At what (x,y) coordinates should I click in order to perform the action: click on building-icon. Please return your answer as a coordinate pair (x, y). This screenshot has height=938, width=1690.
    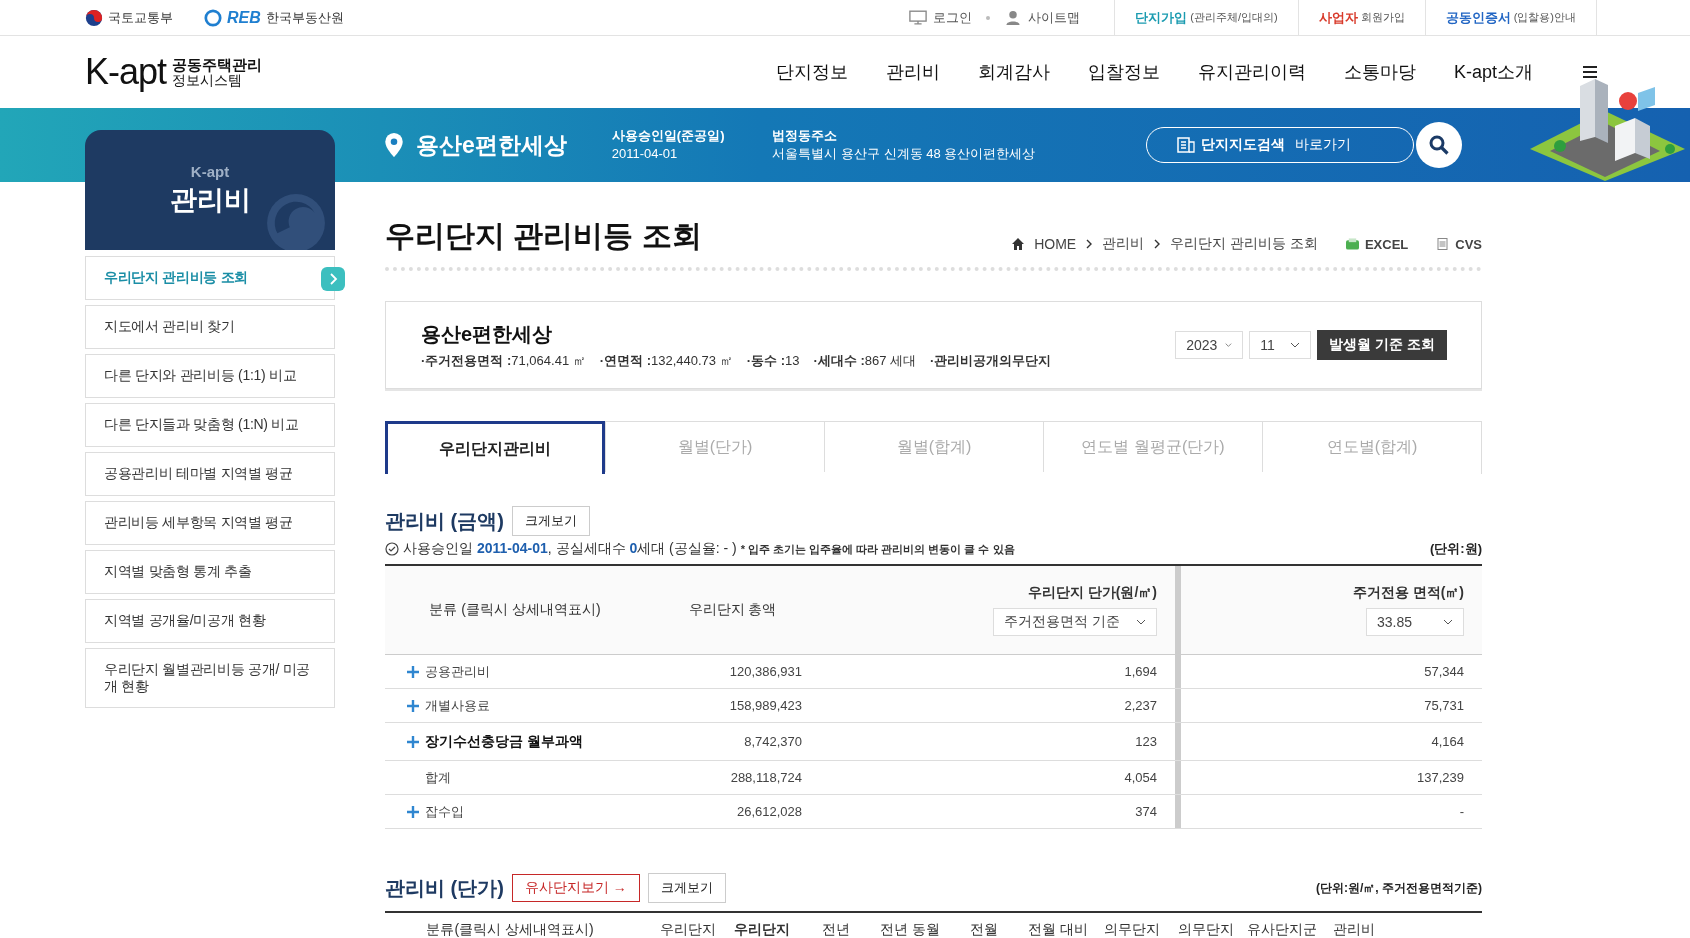
    Looking at the image, I should click on (1186, 145).